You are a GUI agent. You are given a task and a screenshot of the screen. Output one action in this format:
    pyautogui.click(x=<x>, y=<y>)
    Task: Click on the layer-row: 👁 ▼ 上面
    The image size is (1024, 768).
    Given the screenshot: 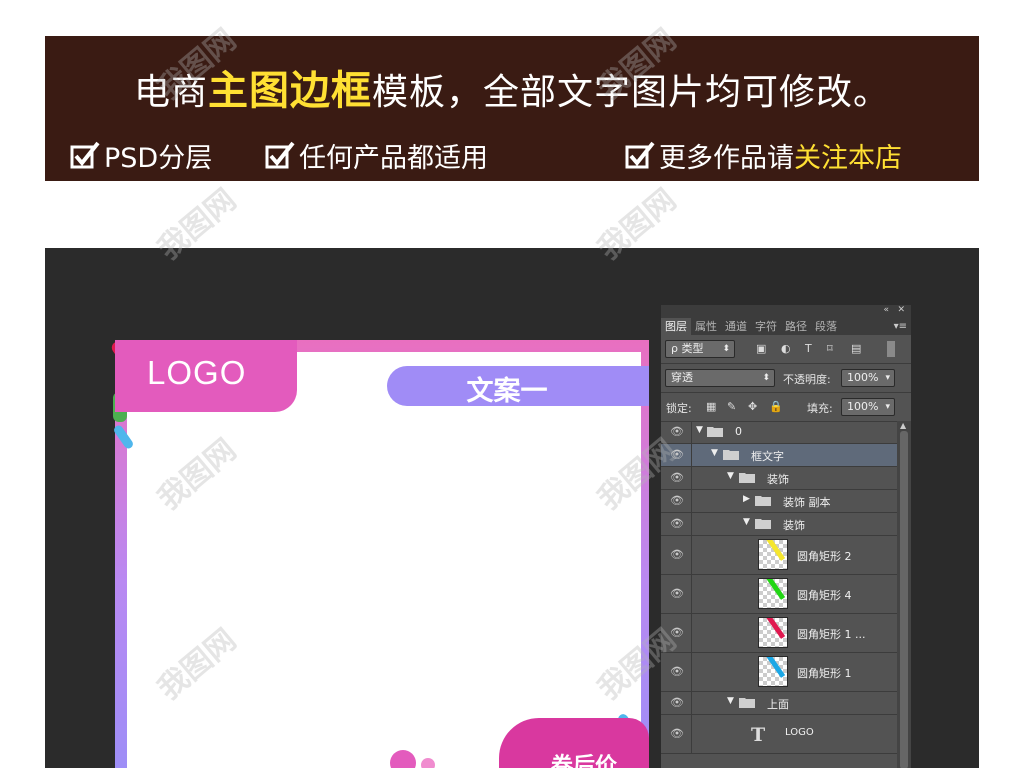 What is the action you would take?
    pyautogui.click(x=779, y=703)
    